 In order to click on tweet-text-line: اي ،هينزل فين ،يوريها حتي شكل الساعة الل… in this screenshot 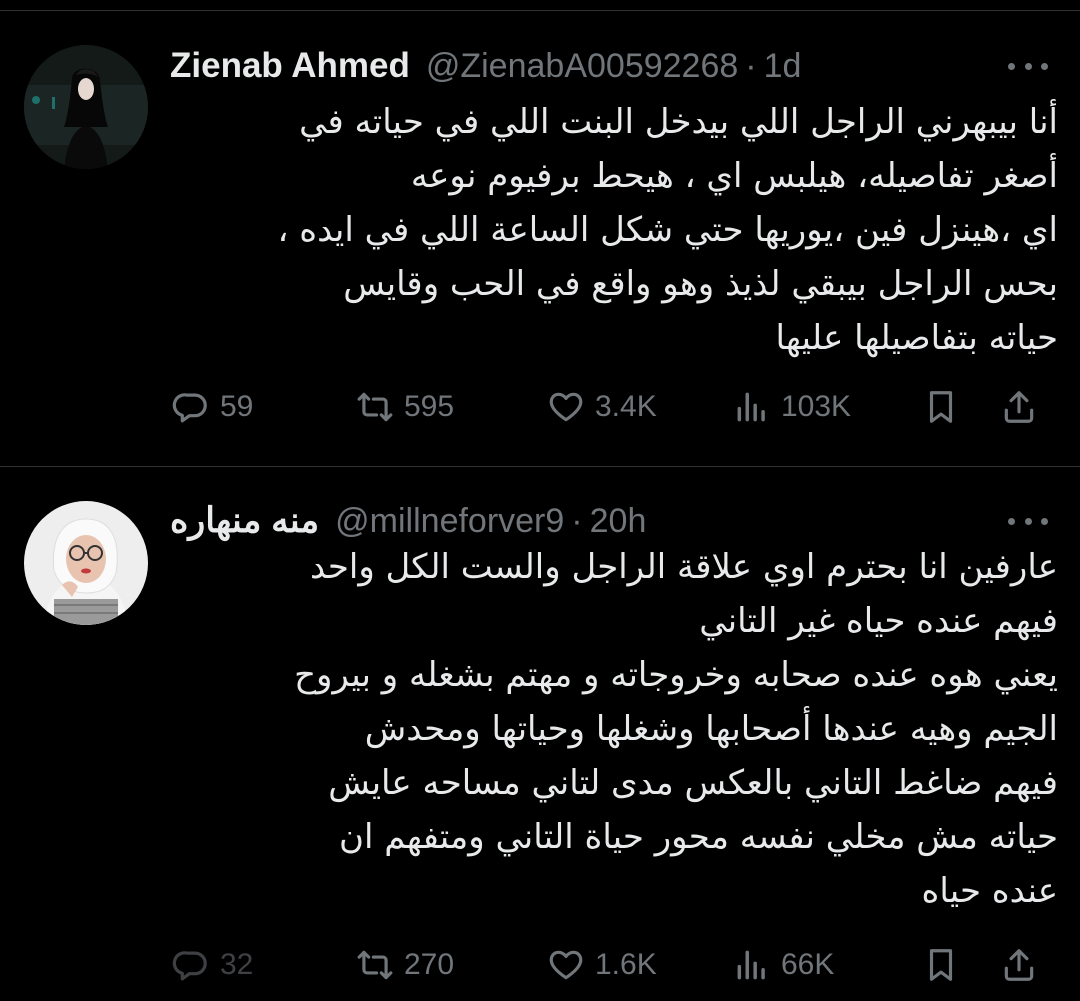, I will do `click(667, 230)`.